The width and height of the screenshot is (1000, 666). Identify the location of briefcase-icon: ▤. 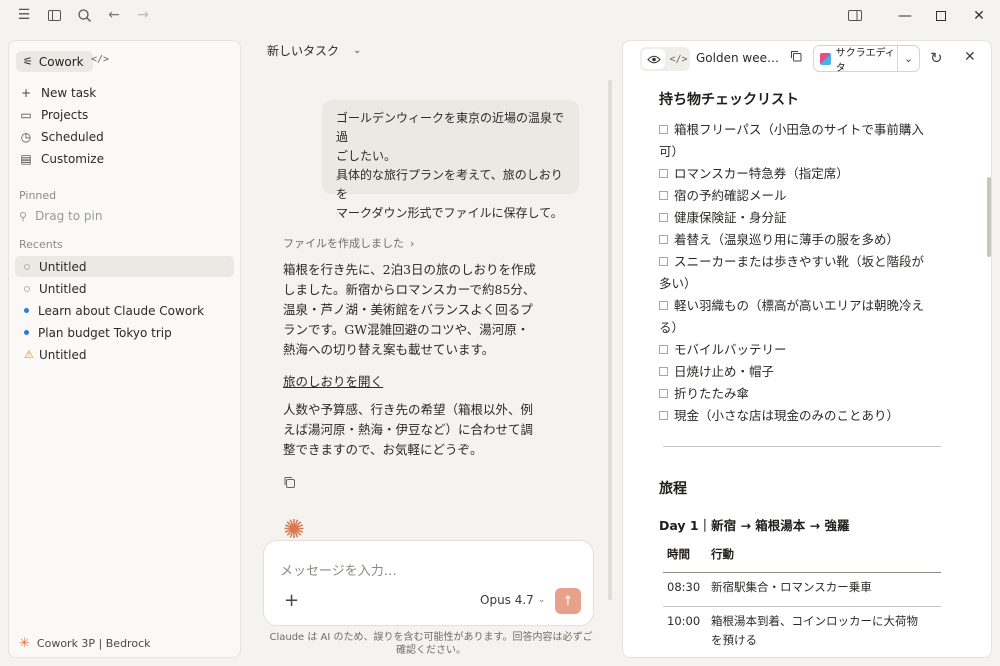
(26, 159).